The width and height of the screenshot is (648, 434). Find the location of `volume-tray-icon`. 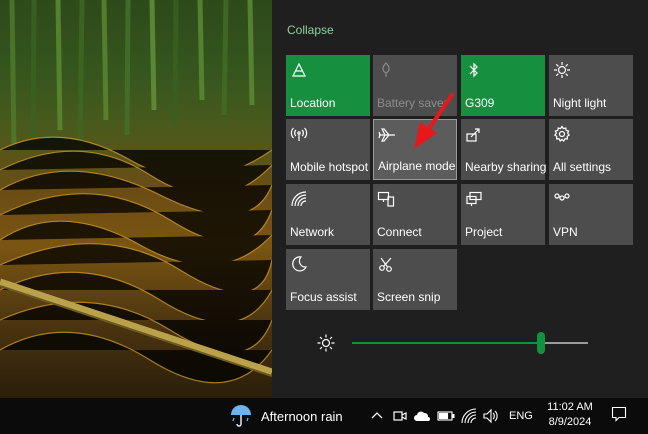

volume-tray-icon is located at coordinates (491, 416).